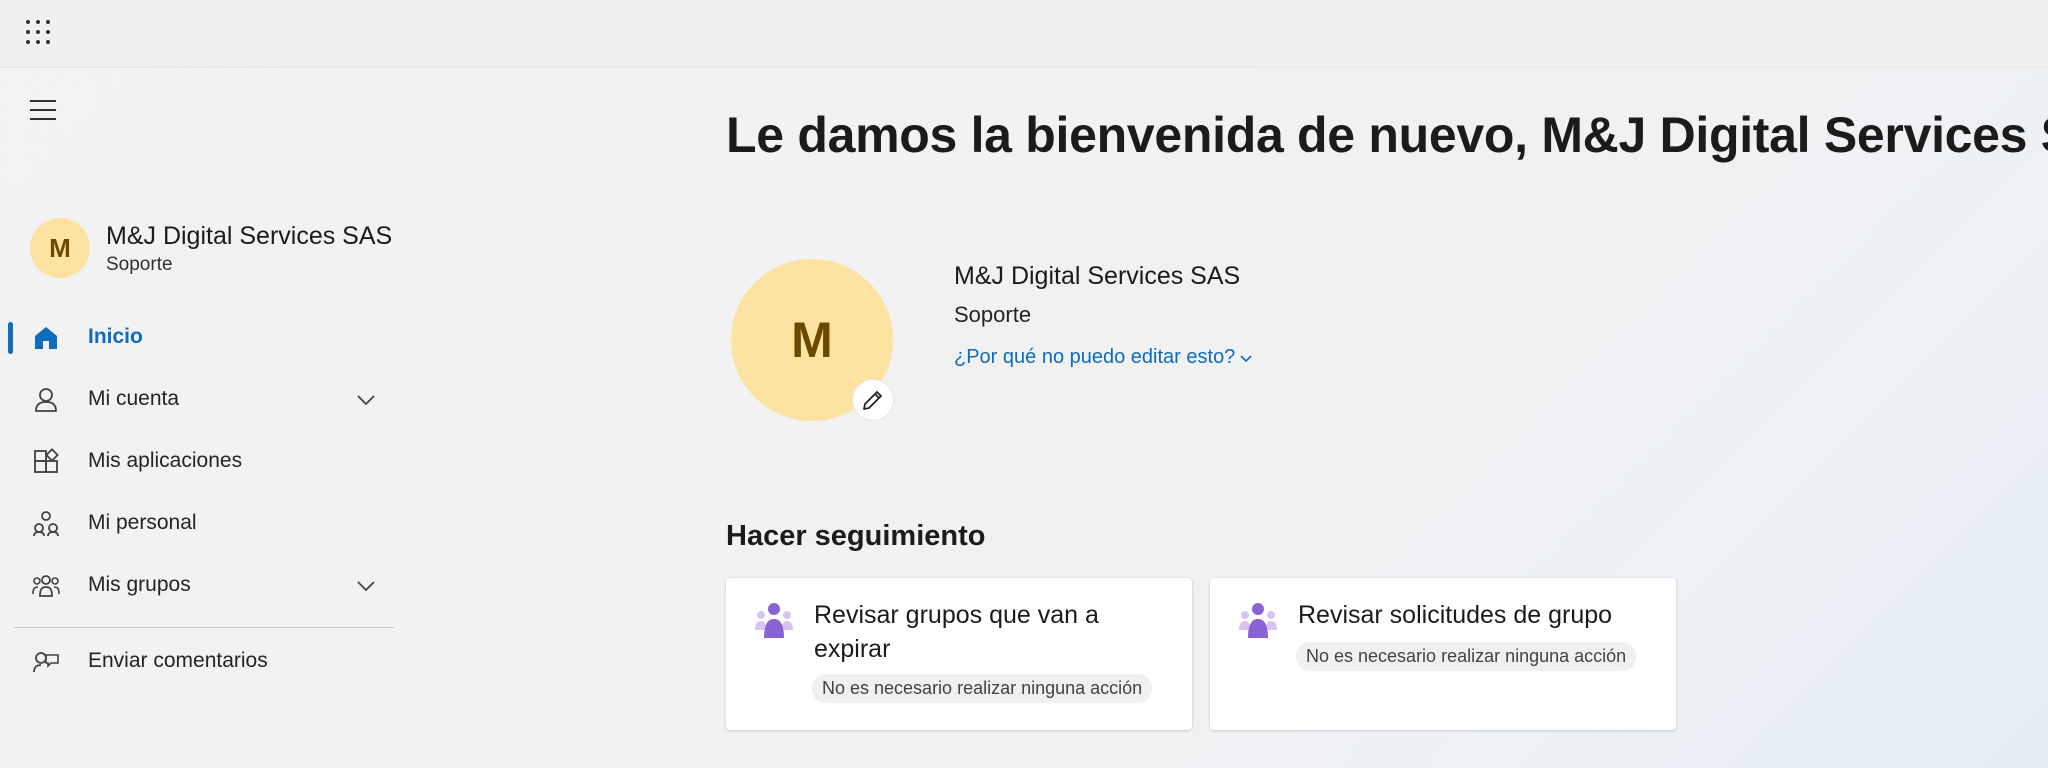 The width and height of the screenshot is (2048, 768). Describe the element at coordinates (46, 586) in the screenshot. I see `groups-icon` at that location.